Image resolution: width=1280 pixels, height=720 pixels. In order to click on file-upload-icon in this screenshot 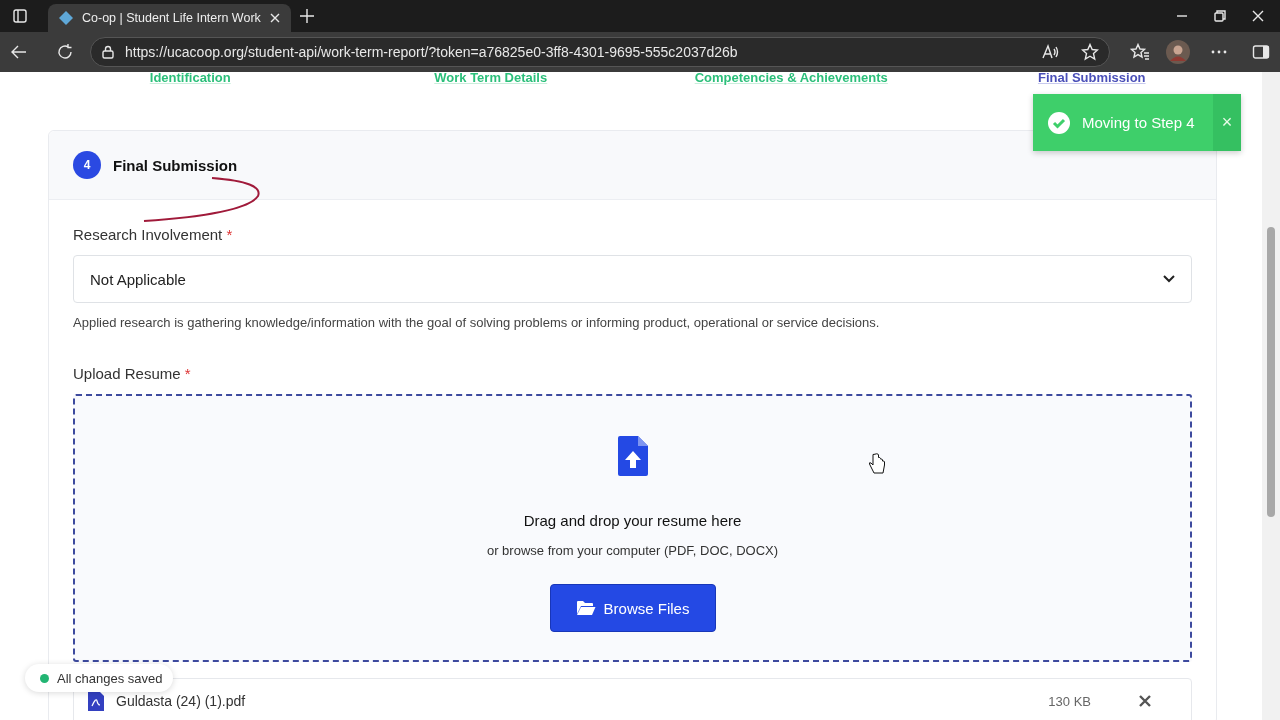, I will do `click(632, 456)`.